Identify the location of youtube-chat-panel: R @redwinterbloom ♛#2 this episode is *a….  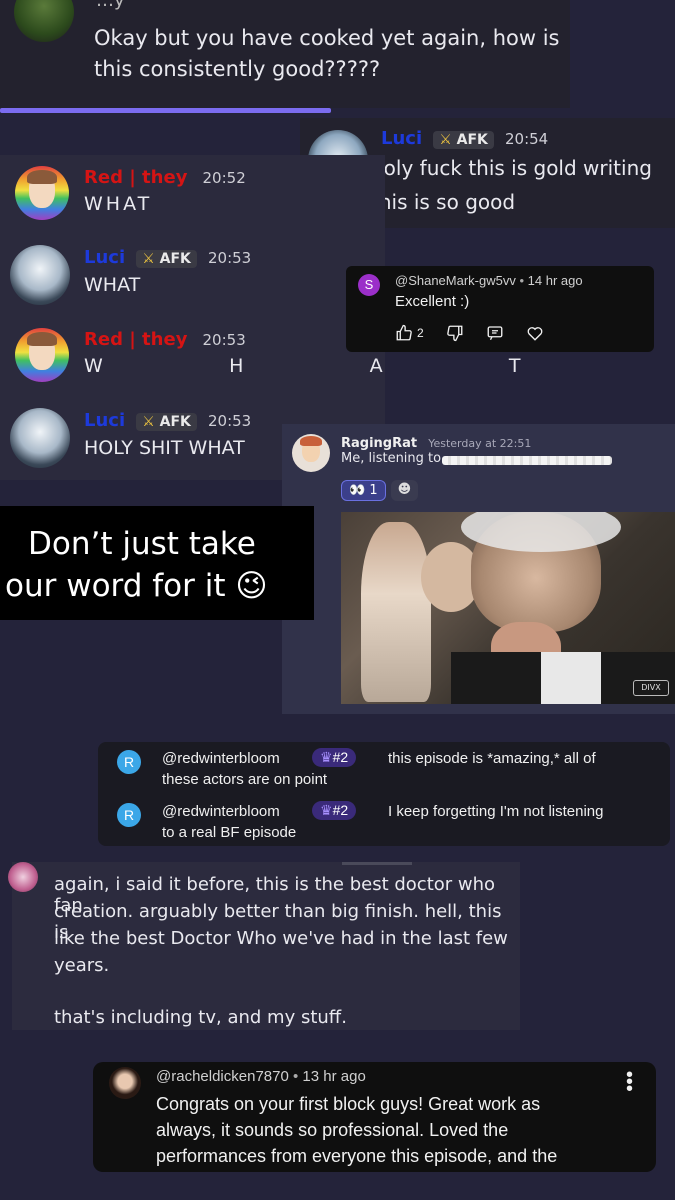
(384, 794).